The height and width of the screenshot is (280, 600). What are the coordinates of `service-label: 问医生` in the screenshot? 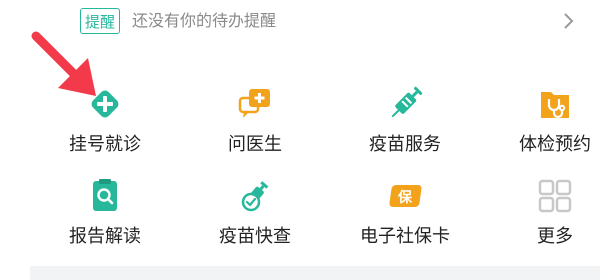 It's located at (255, 144).